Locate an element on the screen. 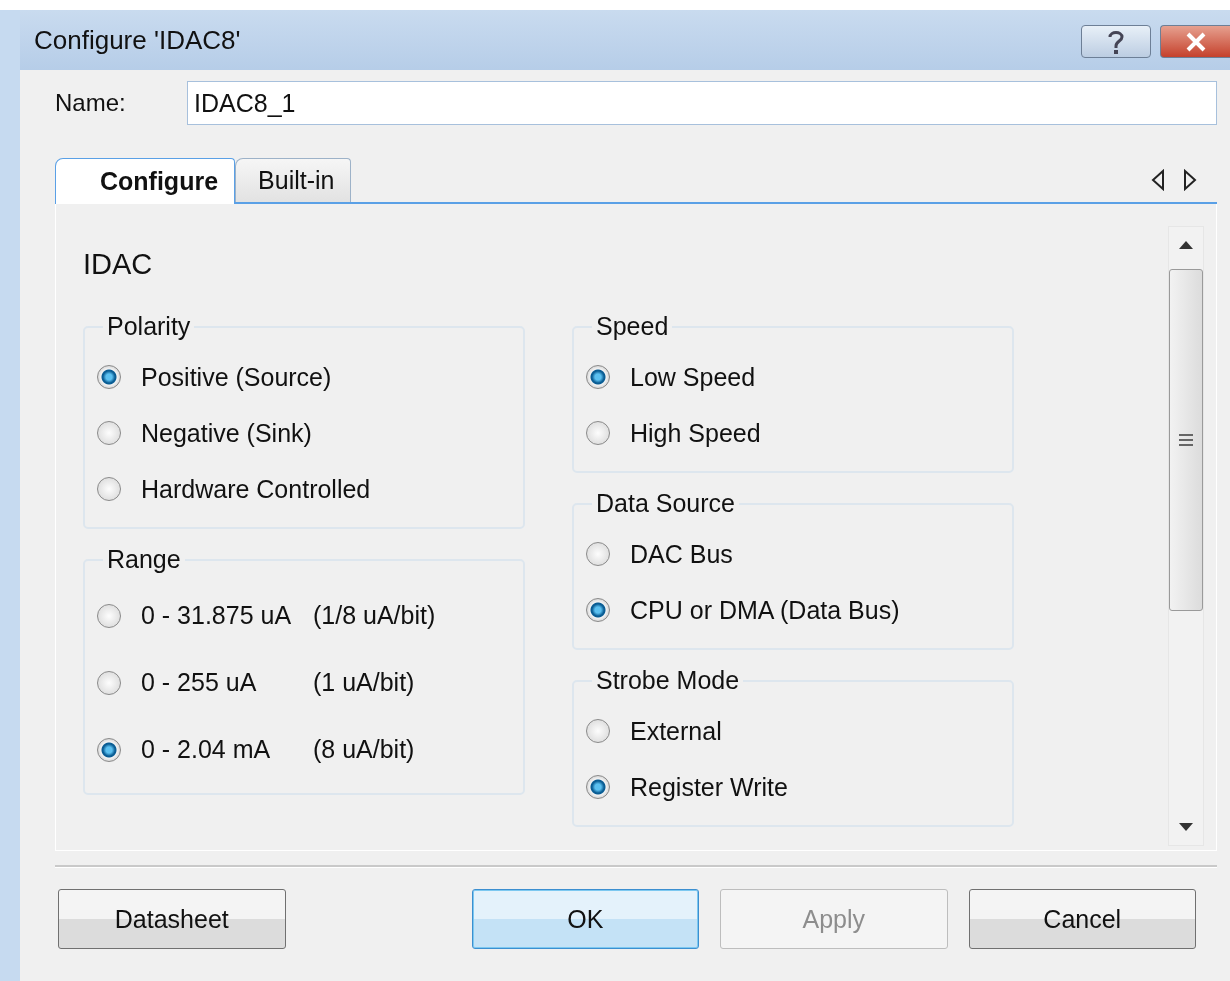 This screenshot has height=981, width=1230. option-note: (1/8 uA/bit) is located at coordinates (374, 615).